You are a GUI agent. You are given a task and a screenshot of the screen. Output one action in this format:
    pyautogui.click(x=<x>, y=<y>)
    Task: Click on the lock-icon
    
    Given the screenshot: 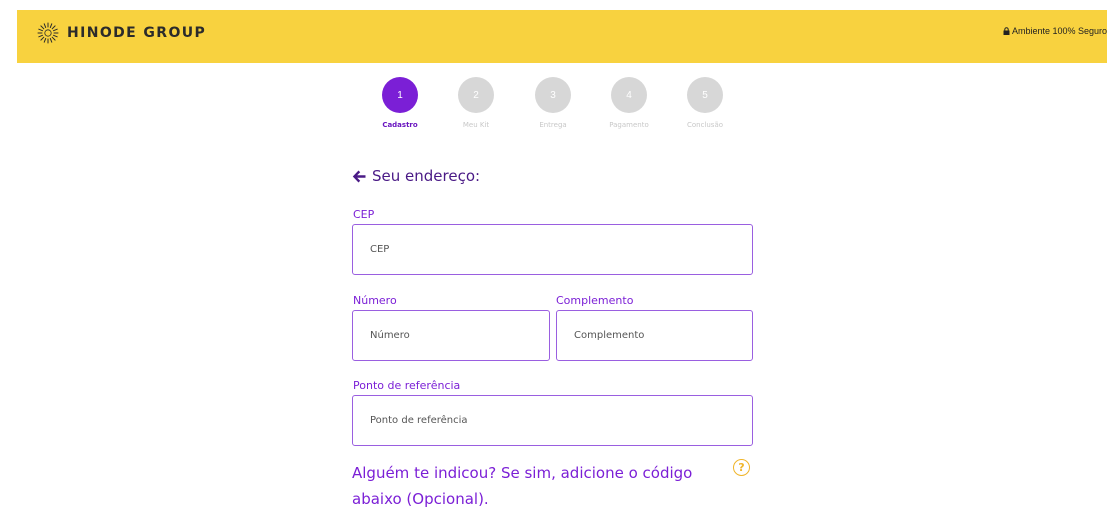 What is the action you would take?
    pyautogui.click(x=1006, y=31)
    